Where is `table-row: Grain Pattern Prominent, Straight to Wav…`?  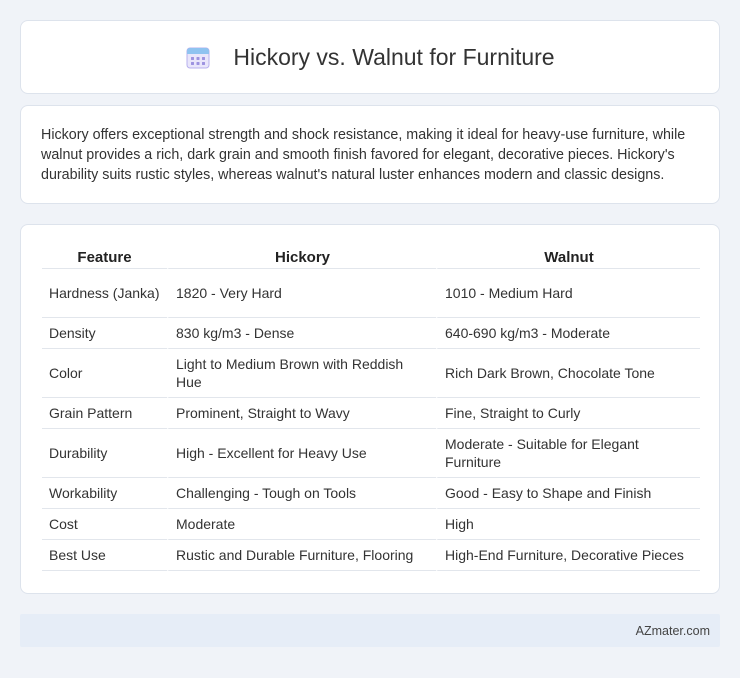 table-row: Grain Pattern Prominent, Straight to Wav… is located at coordinates (371, 413).